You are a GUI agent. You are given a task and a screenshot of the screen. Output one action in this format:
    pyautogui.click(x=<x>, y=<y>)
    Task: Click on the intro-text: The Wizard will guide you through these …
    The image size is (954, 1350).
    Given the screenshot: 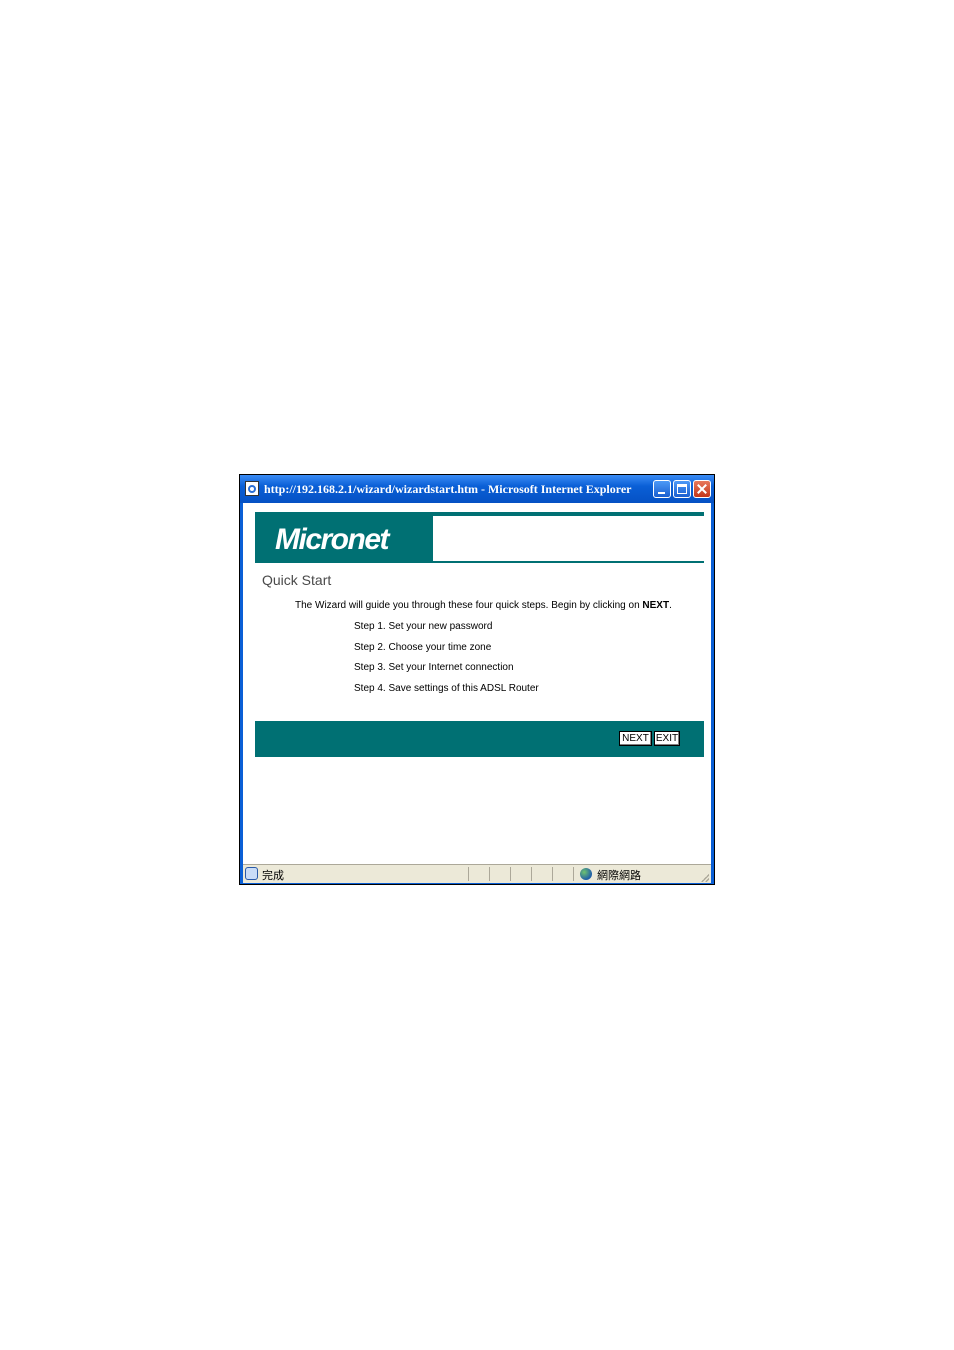 What is the action you would take?
    pyautogui.click(x=483, y=605)
    